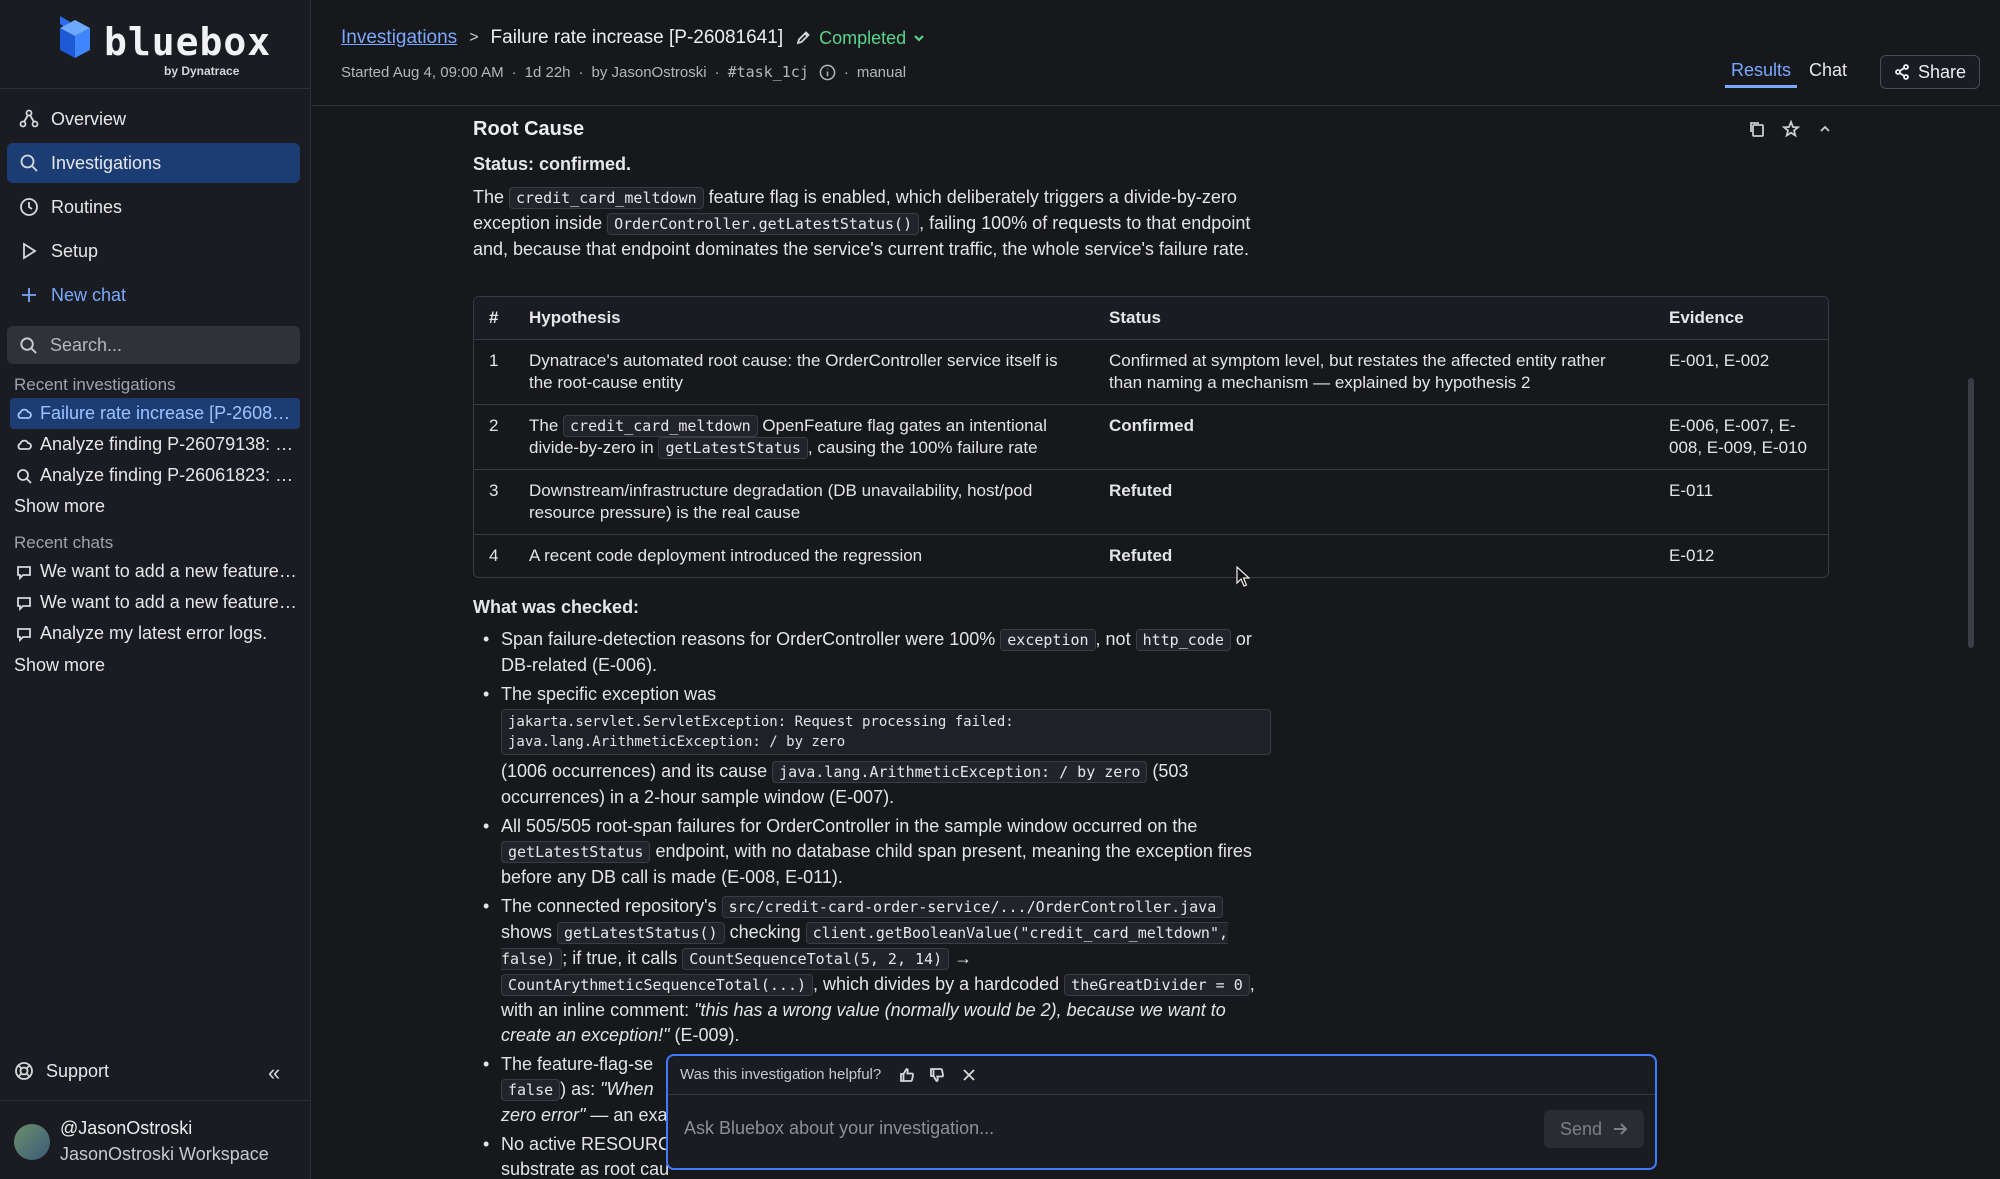  What do you see at coordinates (155, 633) in the screenshot?
I see `recent-chat-item: Analyze my latest error logs.` at bounding box center [155, 633].